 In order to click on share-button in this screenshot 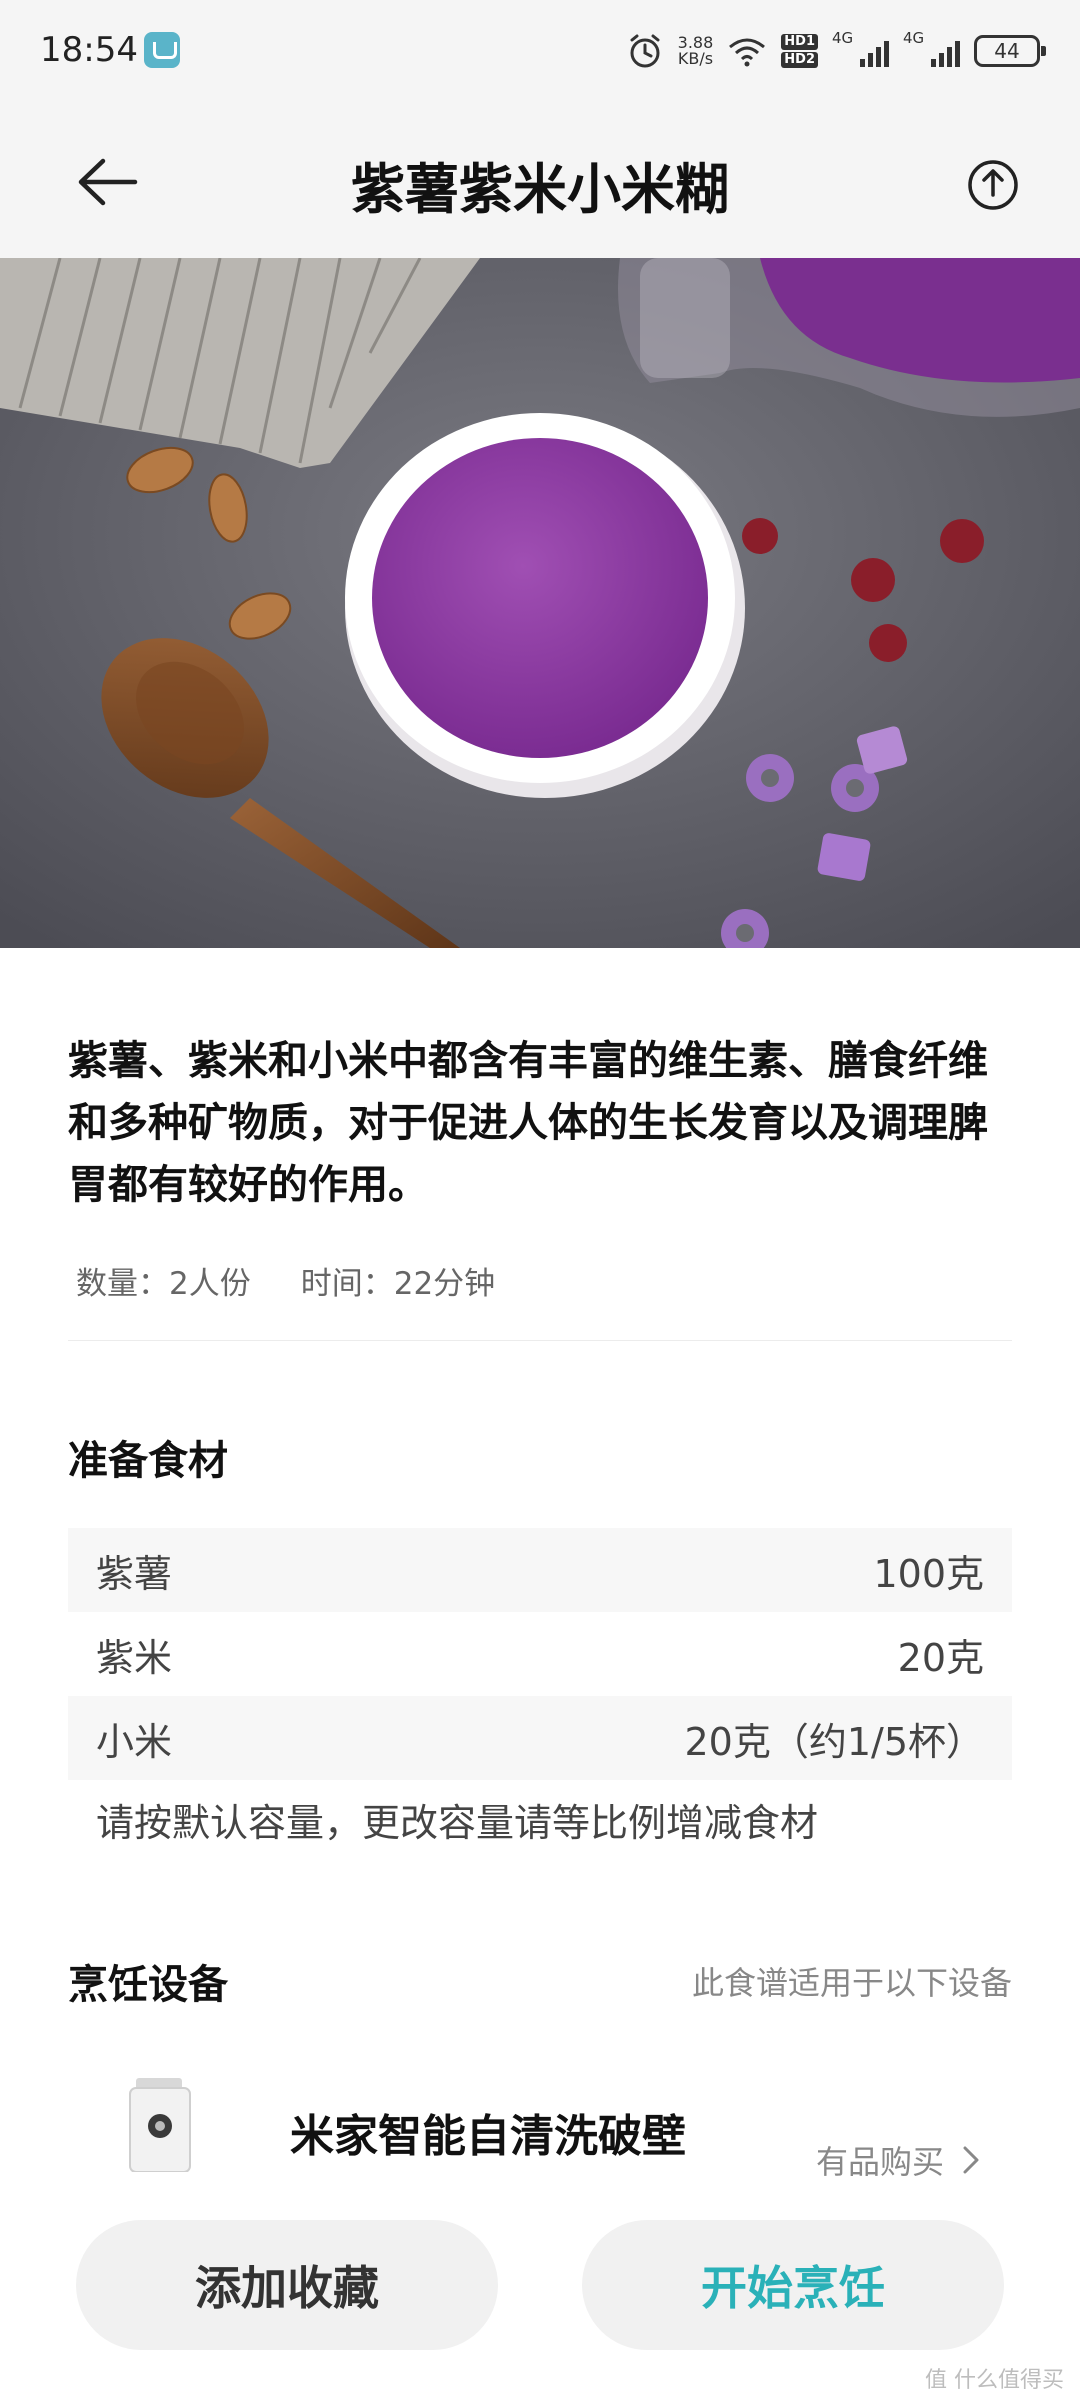, I will do `click(993, 185)`.